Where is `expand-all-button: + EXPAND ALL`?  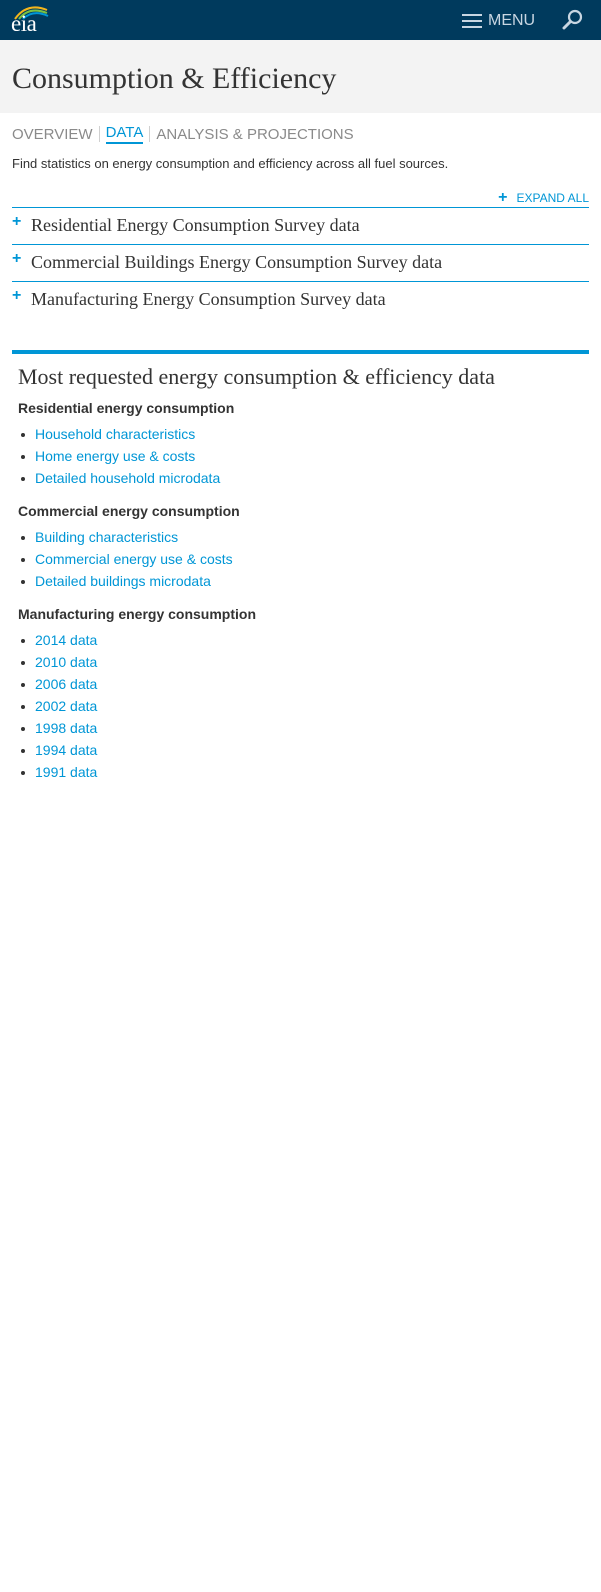
expand-all-button: + EXPAND ALL is located at coordinates (543, 198).